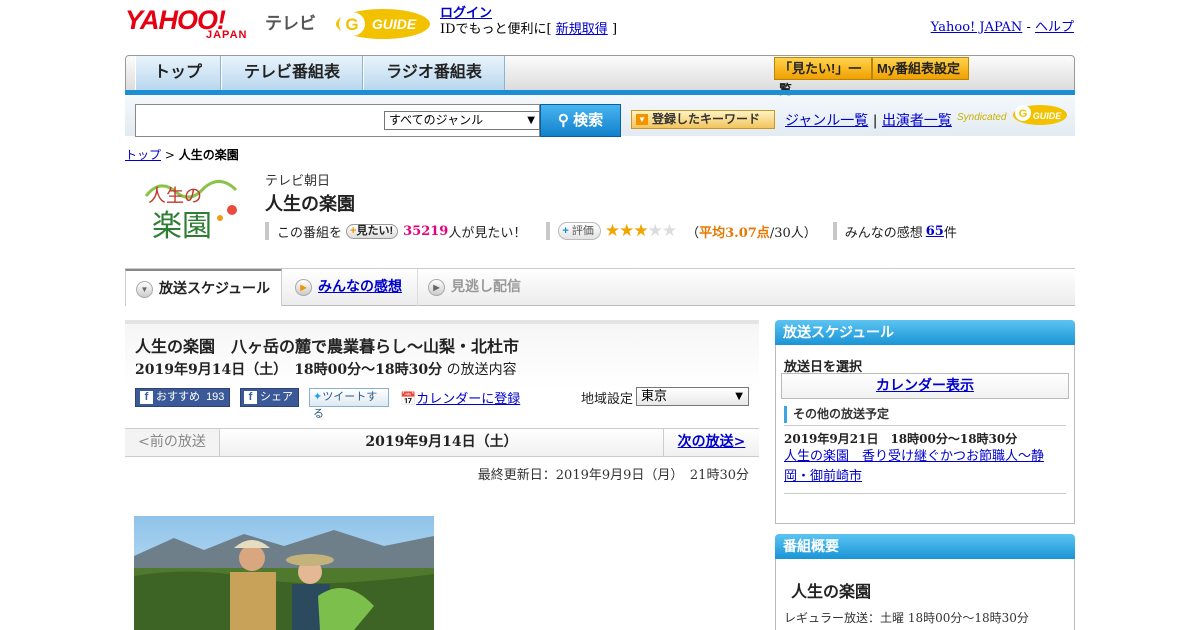  I want to click on genre-select: すべてのジャンル ▼, so click(462, 120).